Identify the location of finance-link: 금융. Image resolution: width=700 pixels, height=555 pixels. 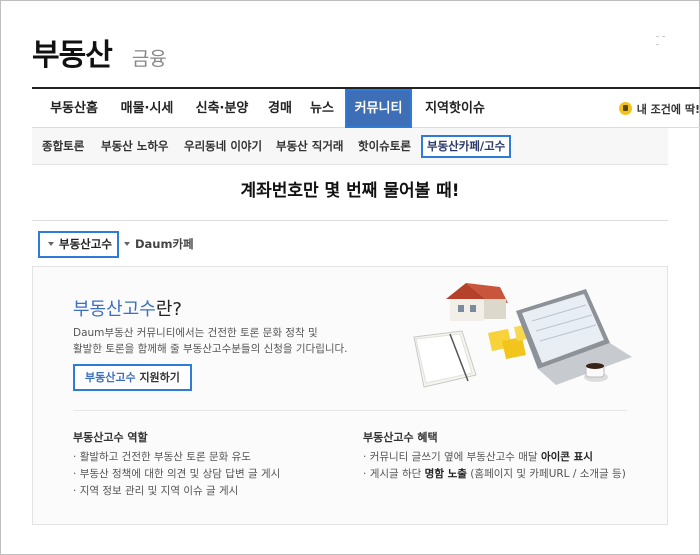
(149, 57).